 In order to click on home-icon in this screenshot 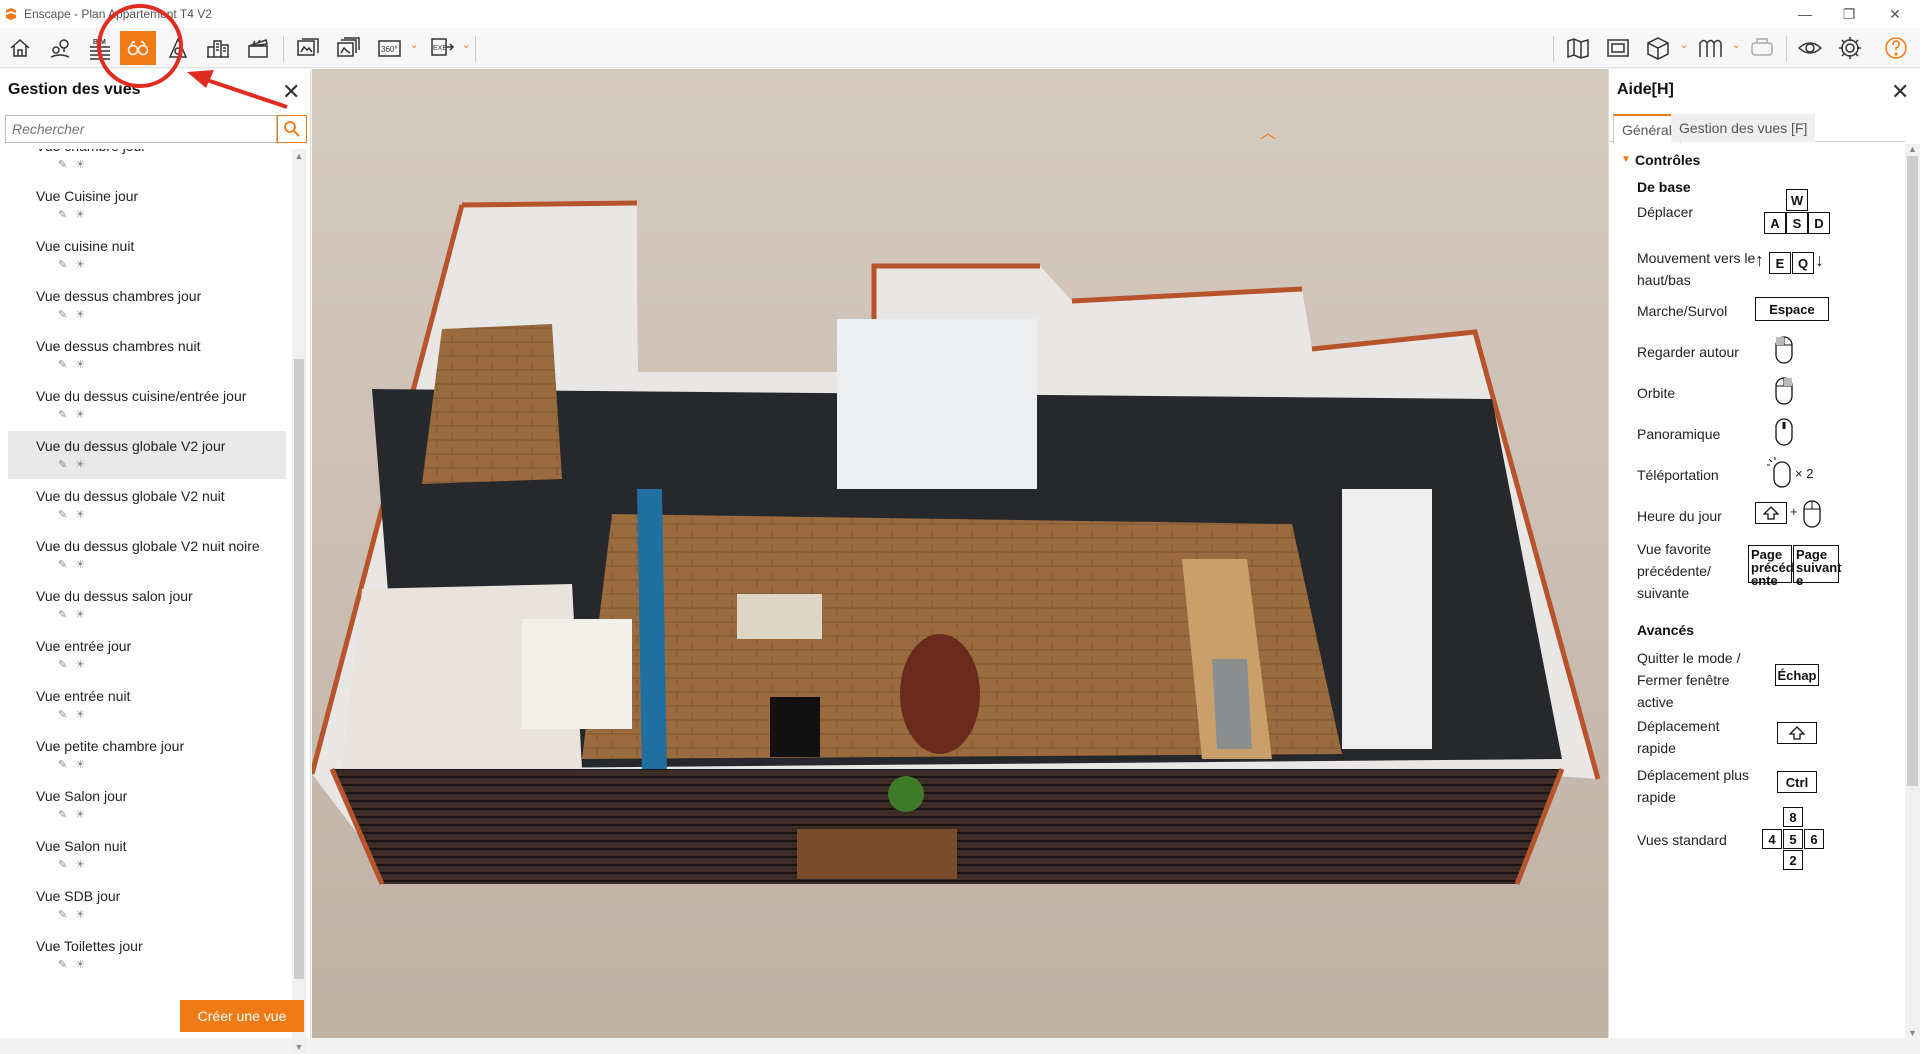, I will do `click(20, 47)`.